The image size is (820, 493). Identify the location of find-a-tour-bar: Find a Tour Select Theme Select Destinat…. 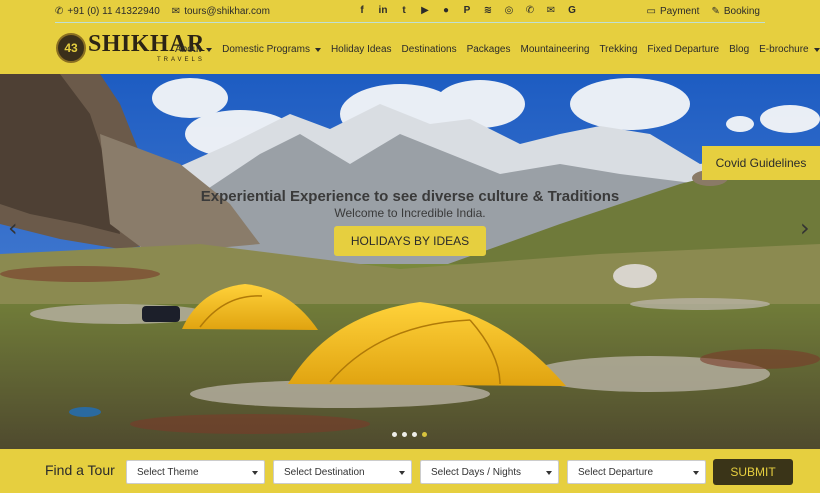
(410, 471).